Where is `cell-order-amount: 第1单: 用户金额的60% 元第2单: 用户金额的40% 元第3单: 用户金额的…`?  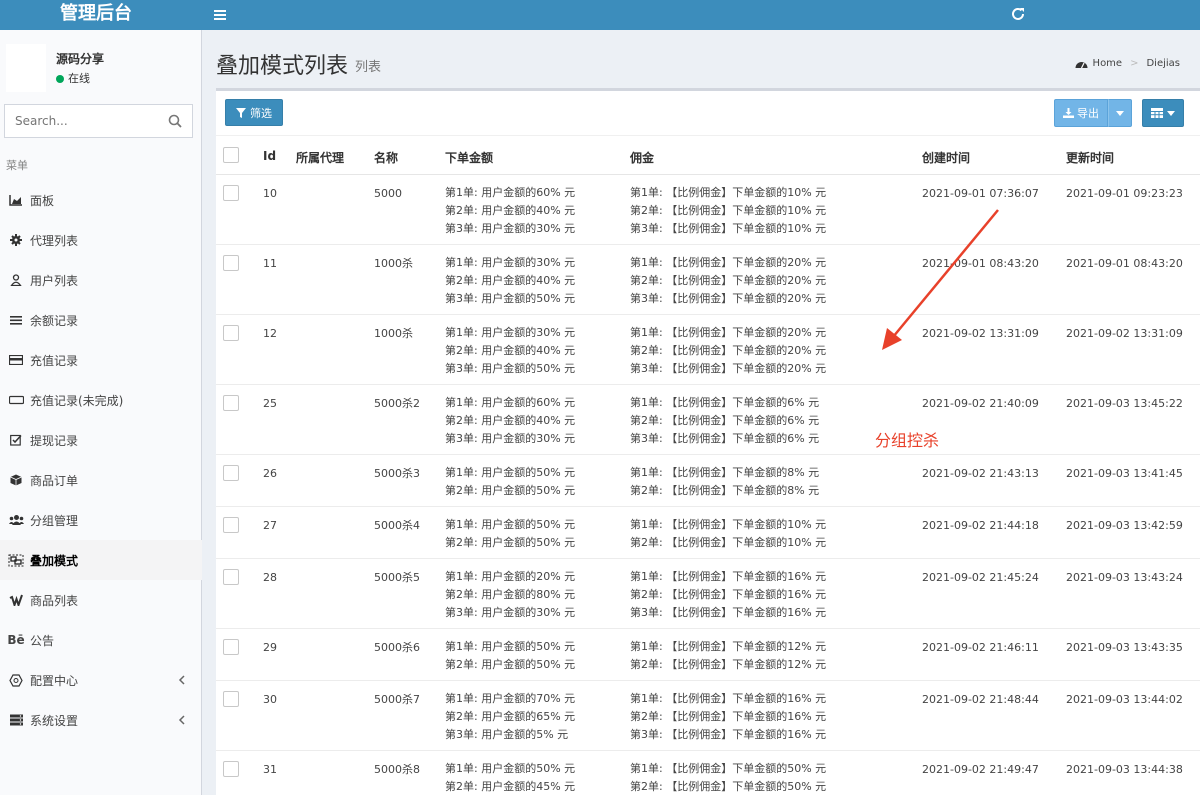
cell-order-amount: 第1单: 用户金额的60% 元第2单: 用户金额的40% 元第3单: 用户金额的… is located at coordinates (510, 211).